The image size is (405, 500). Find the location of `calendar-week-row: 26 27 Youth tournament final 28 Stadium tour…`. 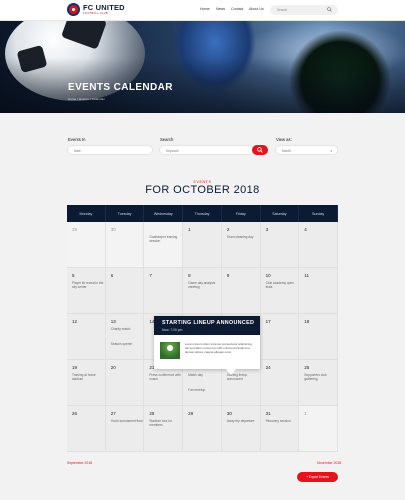

calendar-week-row: 26 27 Youth tournament final 28 Stadium tour… is located at coordinates (202, 429).